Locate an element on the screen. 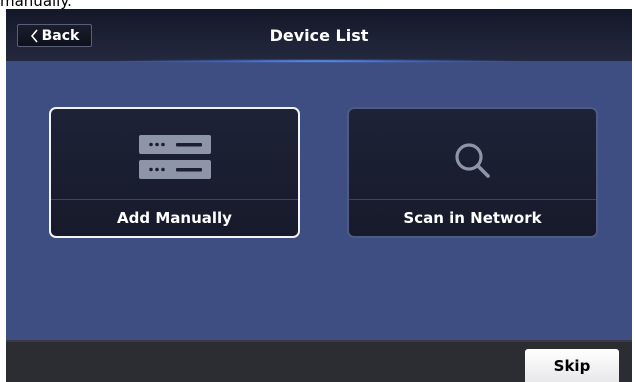  add-manually-label: Add Manually is located at coordinates (174, 218).